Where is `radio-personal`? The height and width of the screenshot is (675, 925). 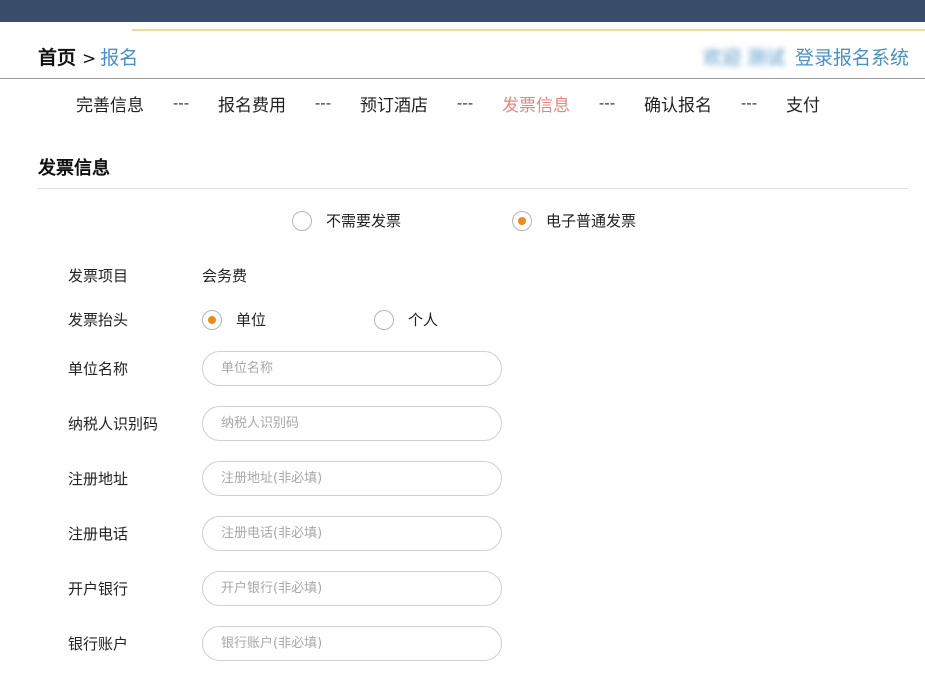 radio-personal is located at coordinates (384, 319).